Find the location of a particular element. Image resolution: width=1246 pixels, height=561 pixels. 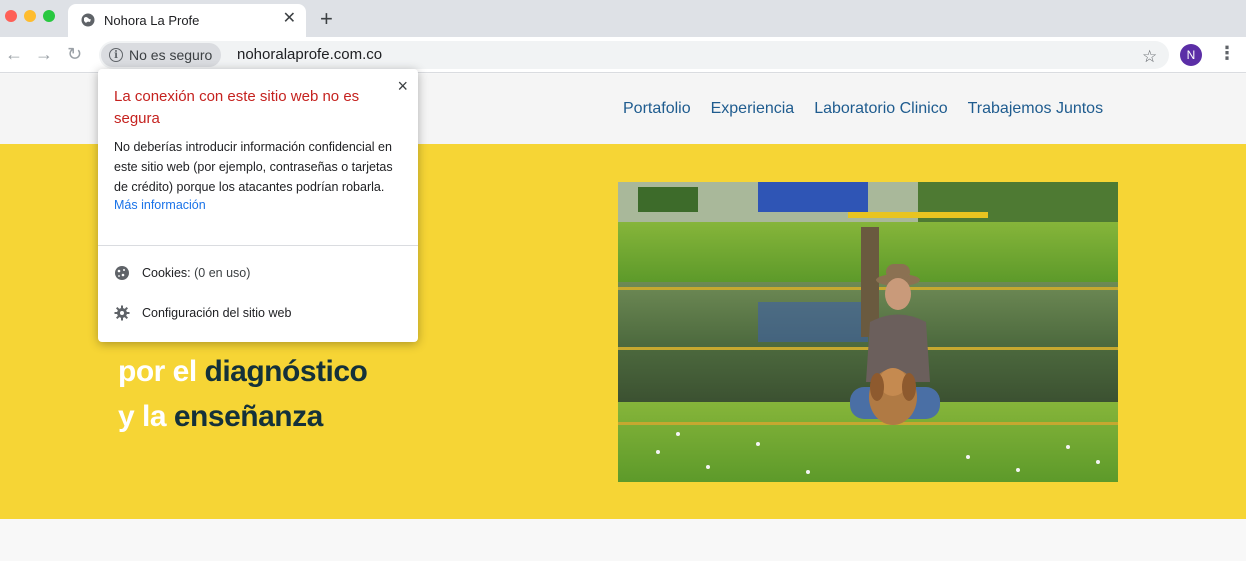

minimize-window-button is located at coordinates (30, 16).